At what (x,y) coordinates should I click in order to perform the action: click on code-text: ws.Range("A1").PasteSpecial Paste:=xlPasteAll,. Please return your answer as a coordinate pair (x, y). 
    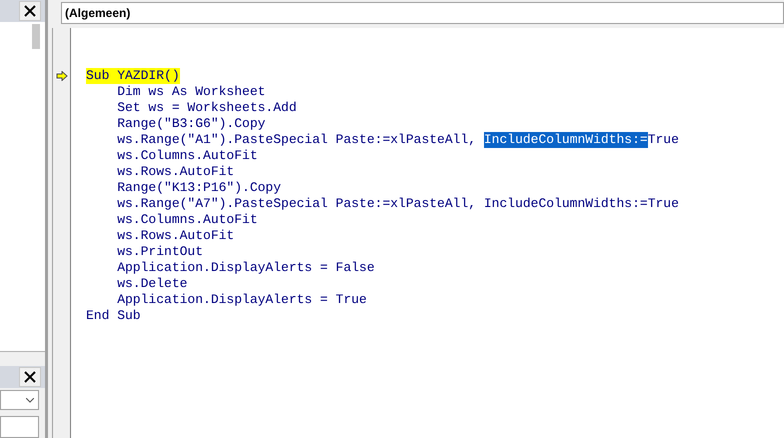
    Looking at the image, I should click on (297, 140).